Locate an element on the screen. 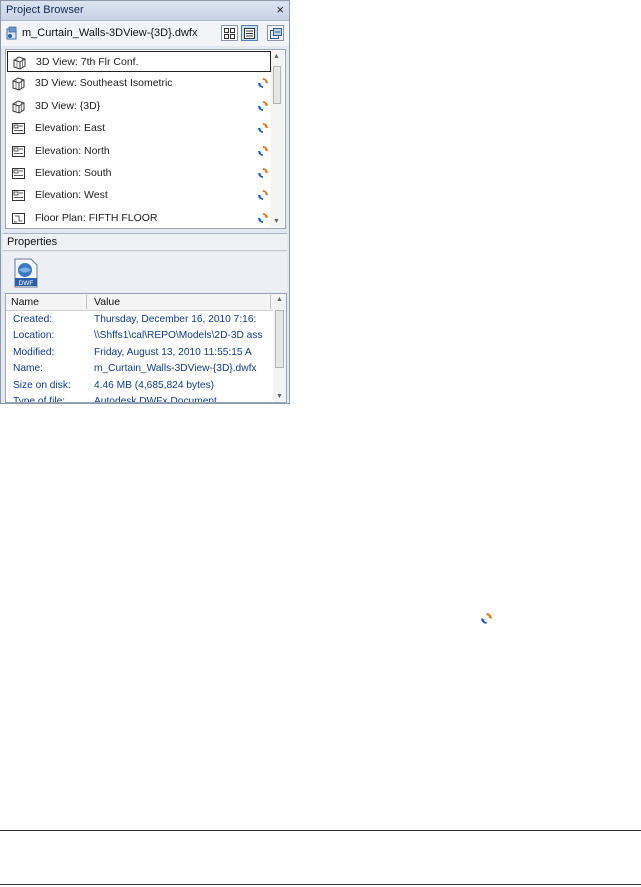 This screenshot has height=887, width=641. tree-item: Elevation: North is located at coordinates (139, 151).